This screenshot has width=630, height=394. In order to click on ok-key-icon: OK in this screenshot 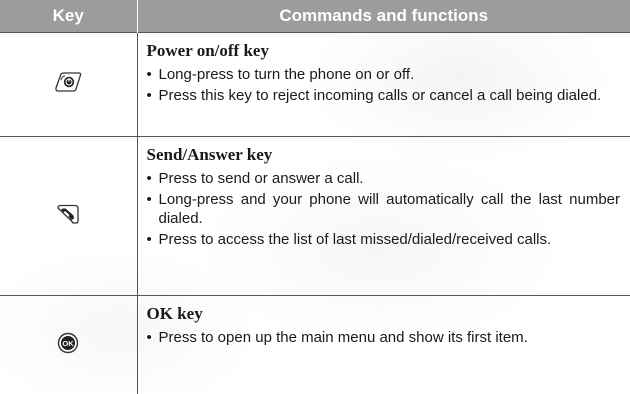, I will do `click(68, 343)`.